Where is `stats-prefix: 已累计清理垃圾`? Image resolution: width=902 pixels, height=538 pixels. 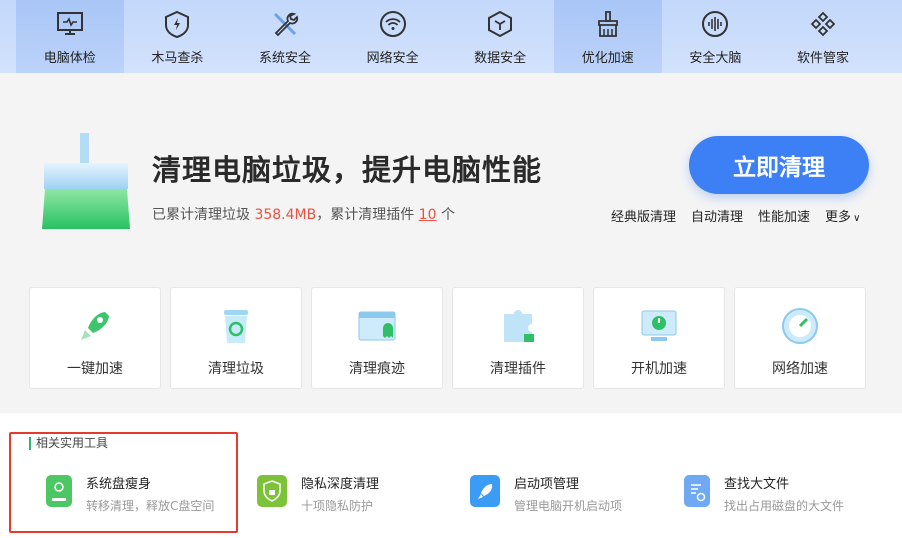 stats-prefix: 已累计清理垃圾 is located at coordinates (203, 215).